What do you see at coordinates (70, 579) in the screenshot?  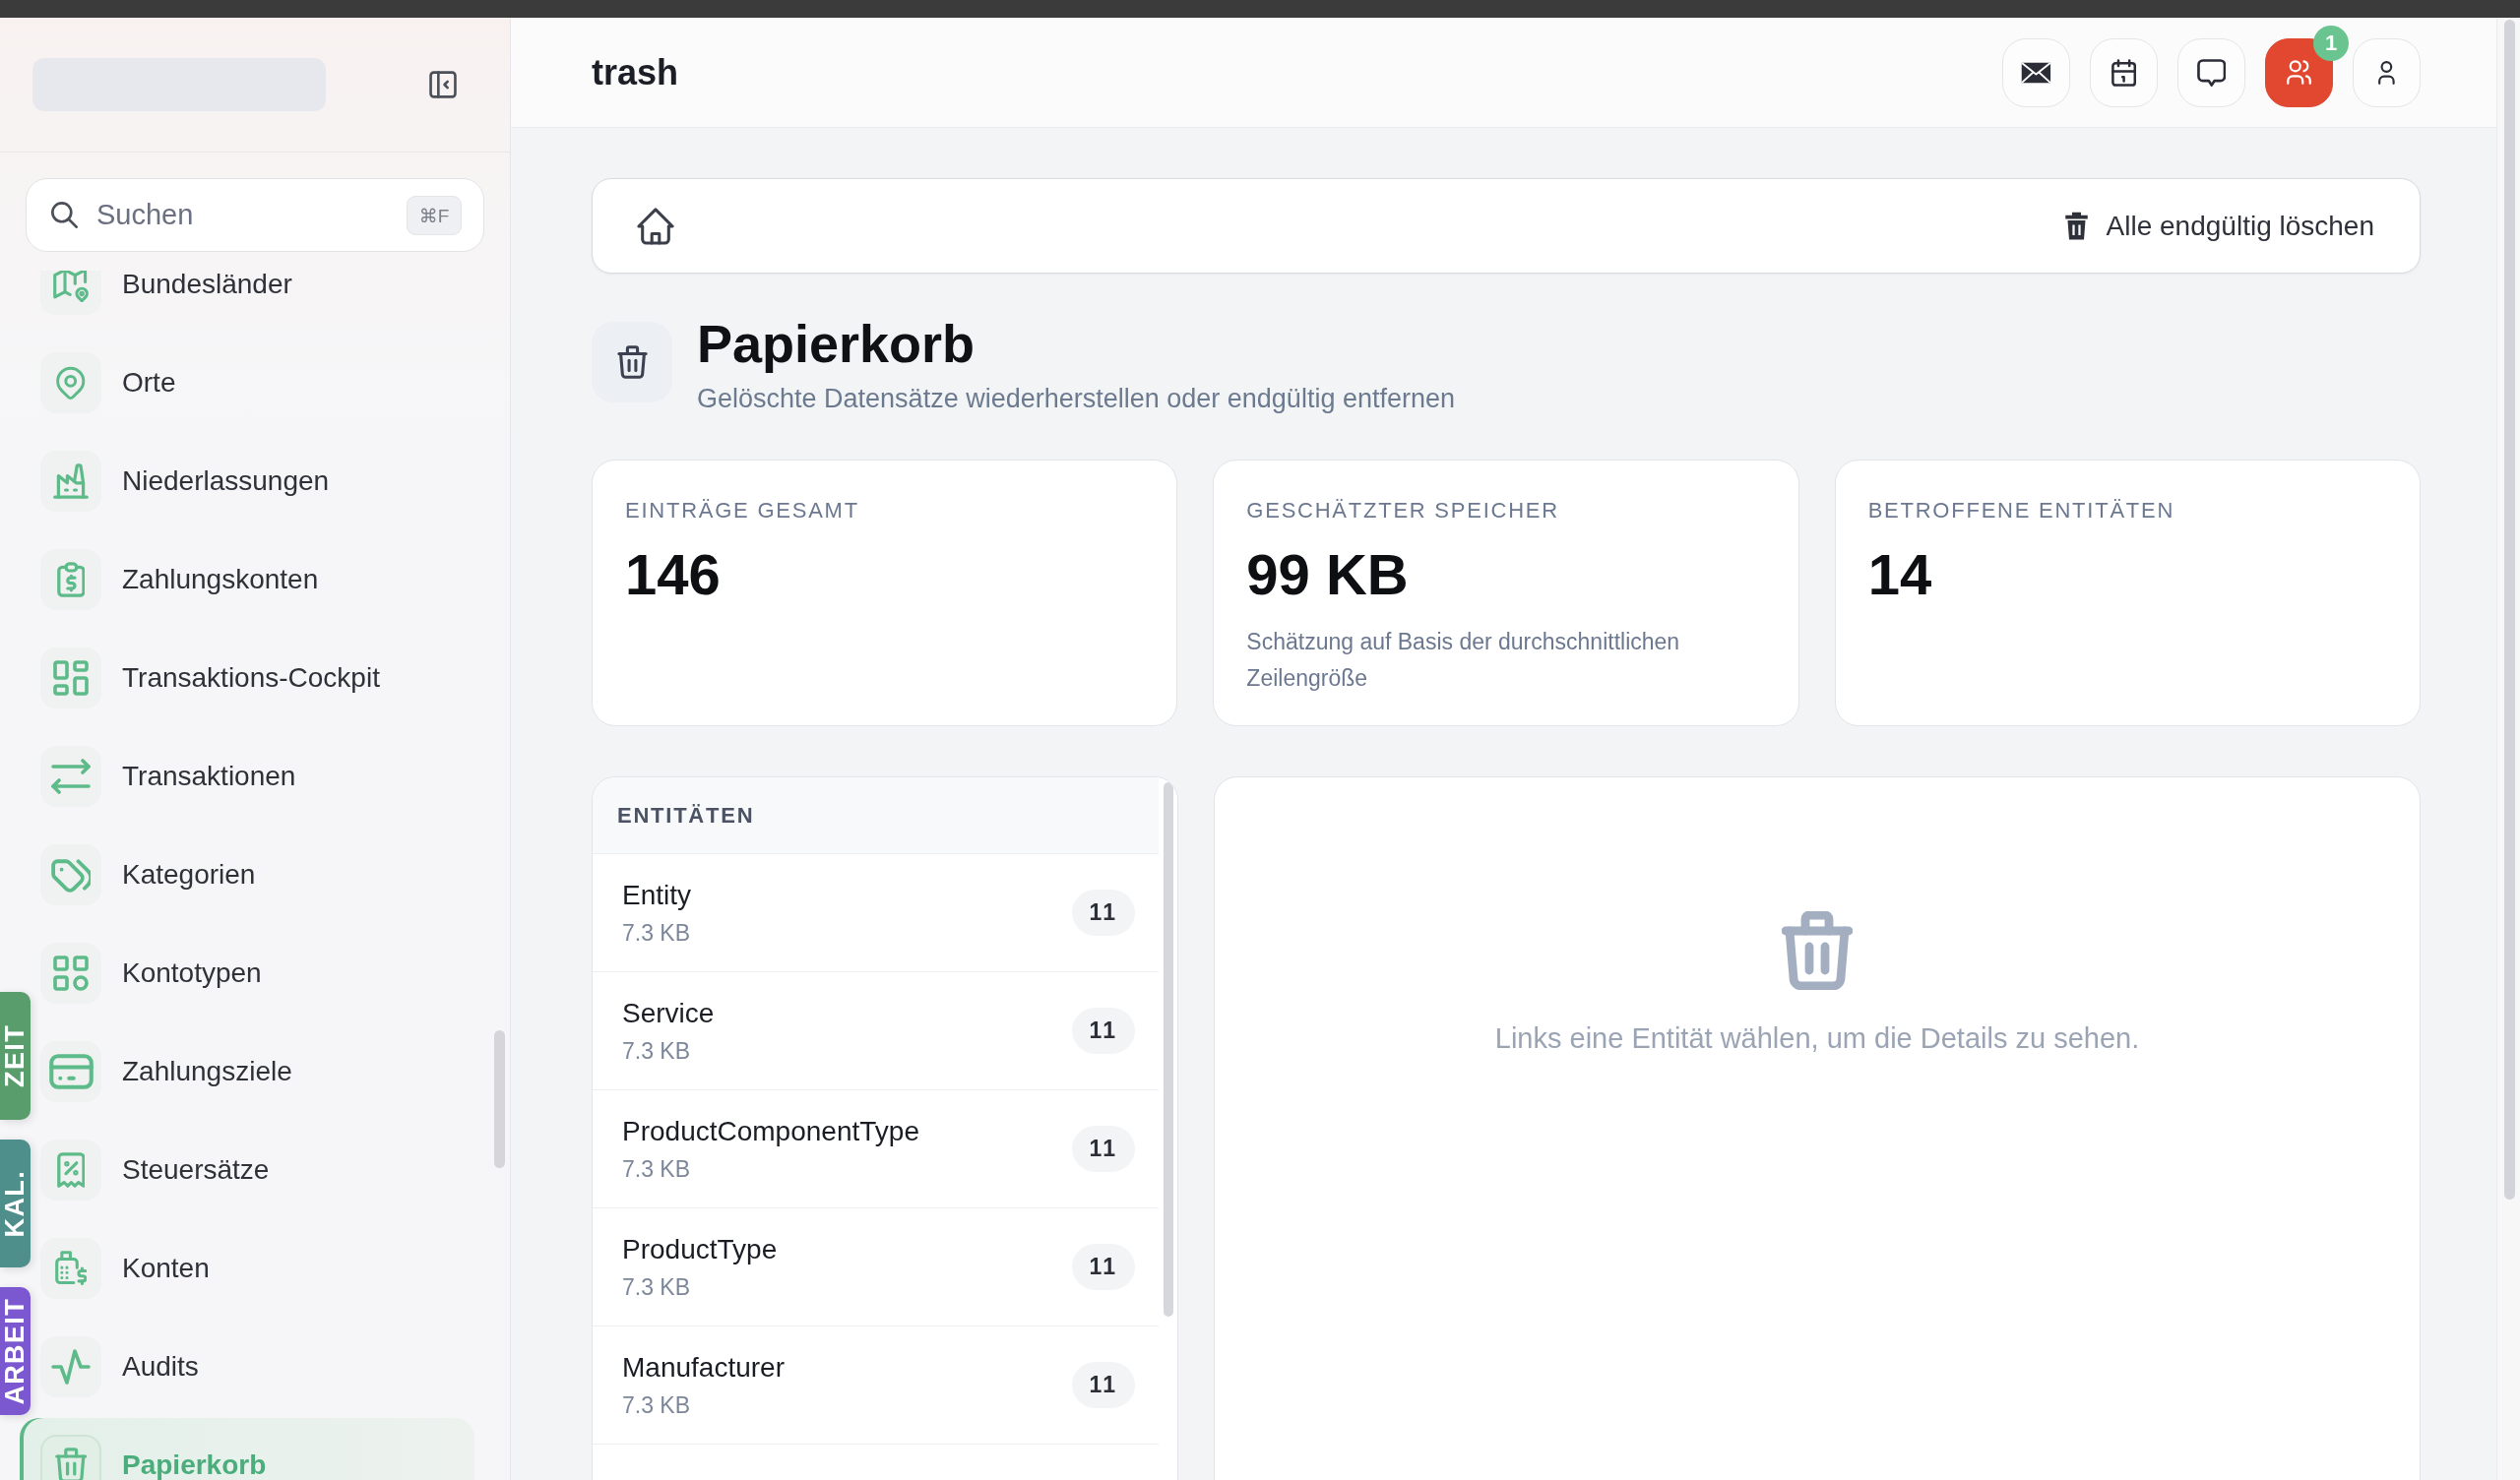 I see `clipboard-dollar-icon` at bounding box center [70, 579].